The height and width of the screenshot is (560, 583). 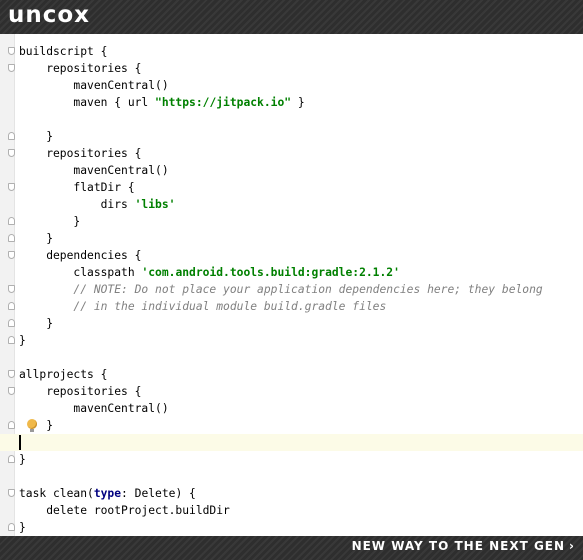 I want to click on slogan-text: NEW WAY TO THE NEXT GEN ›, so click(x=463, y=546).